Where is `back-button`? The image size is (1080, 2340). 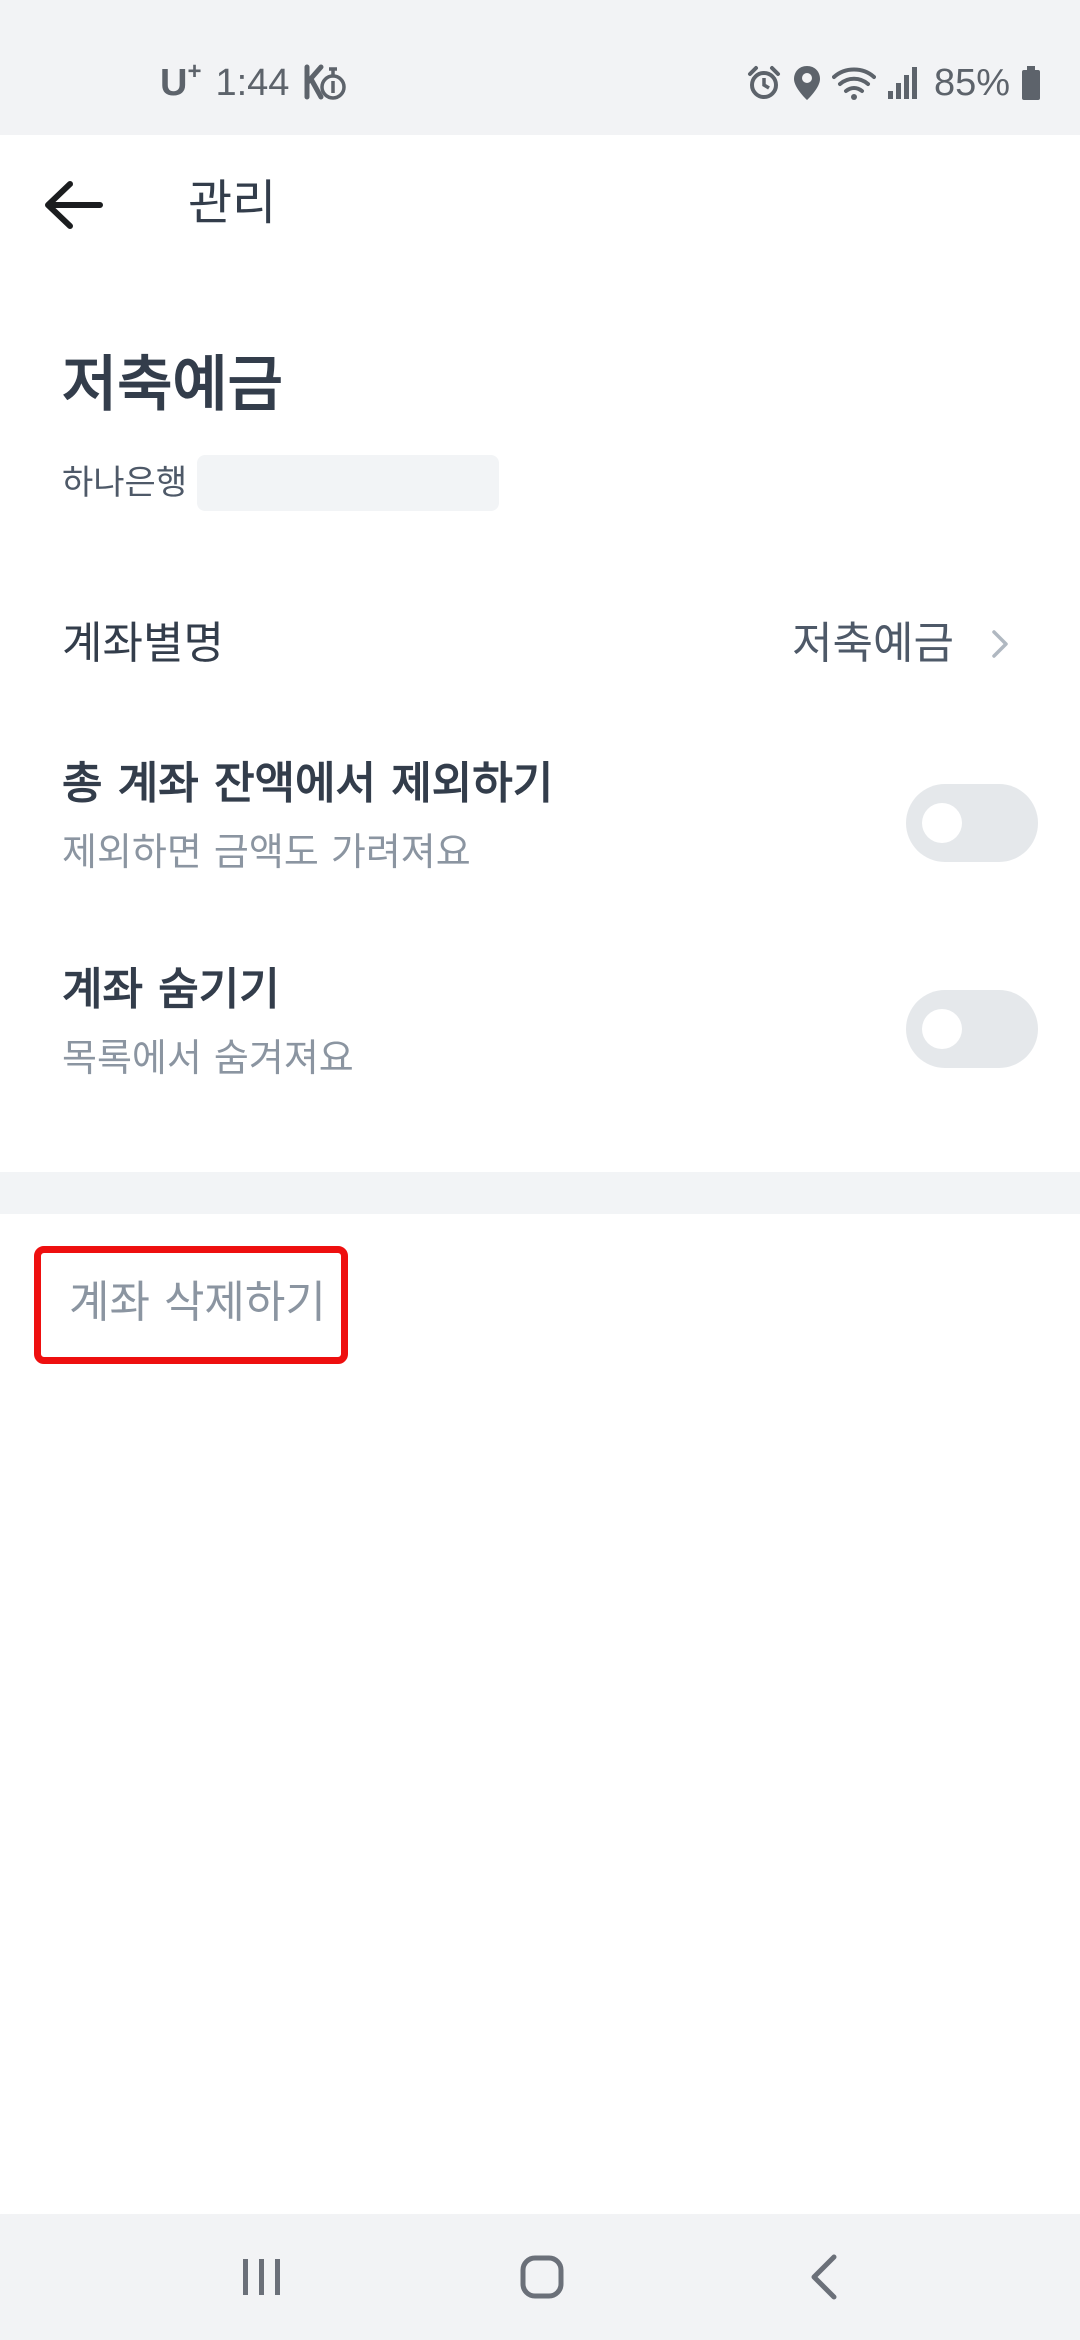
back-button is located at coordinates (74, 205).